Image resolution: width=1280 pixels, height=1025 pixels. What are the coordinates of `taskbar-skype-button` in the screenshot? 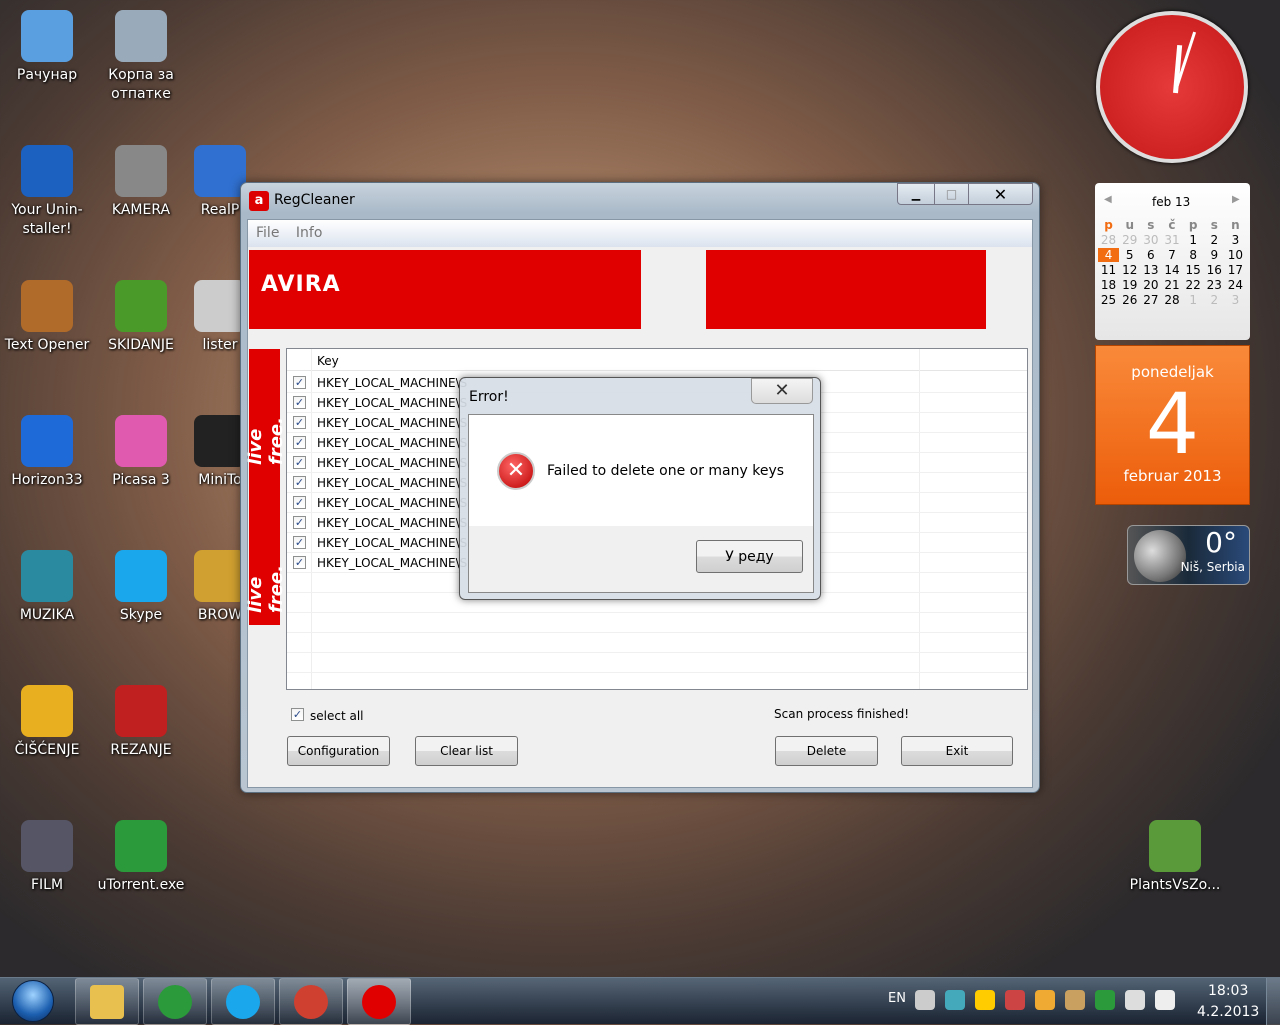 It's located at (243, 1001).